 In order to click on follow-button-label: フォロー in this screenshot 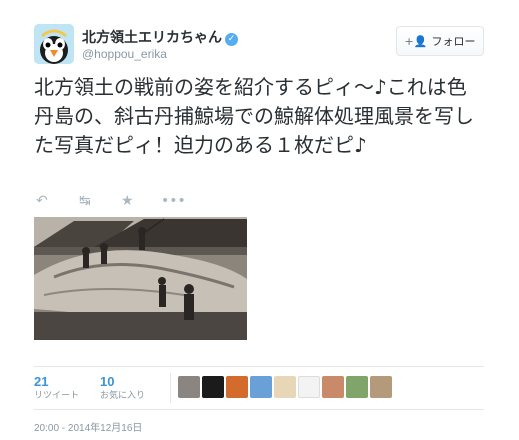, I will do `click(453, 41)`.